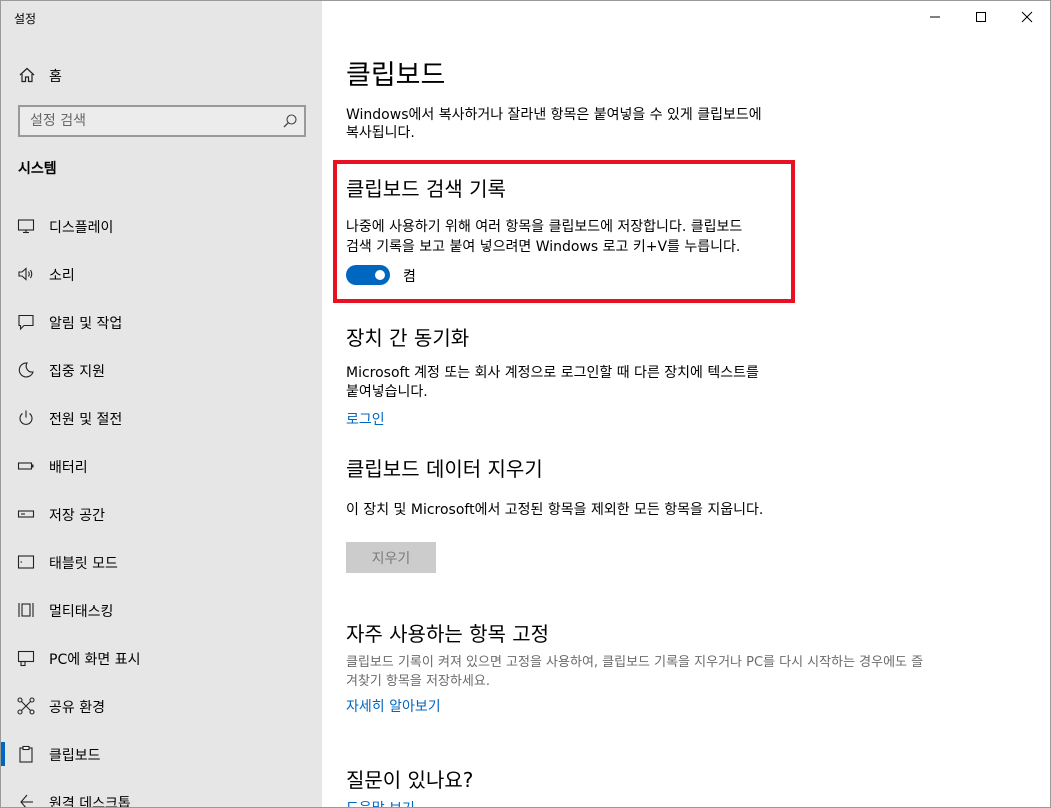  I want to click on get-help-link: 도움말 보기, so click(380, 802).